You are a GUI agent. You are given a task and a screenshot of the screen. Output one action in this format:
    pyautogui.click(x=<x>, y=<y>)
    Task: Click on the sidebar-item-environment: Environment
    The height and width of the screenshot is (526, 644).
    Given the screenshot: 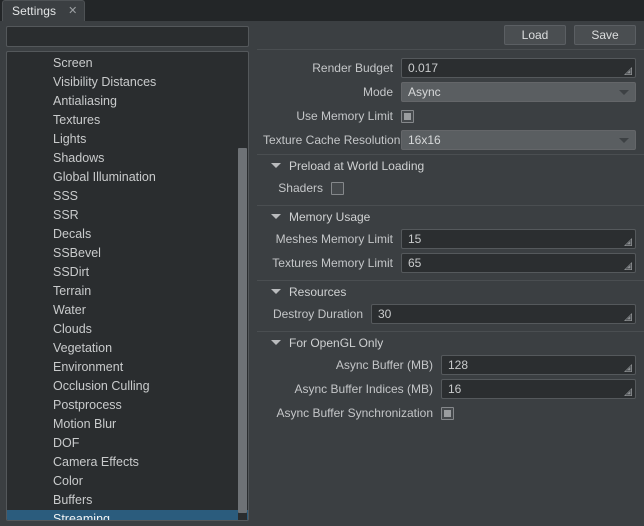 What is the action you would take?
    pyautogui.click(x=127, y=367)
    